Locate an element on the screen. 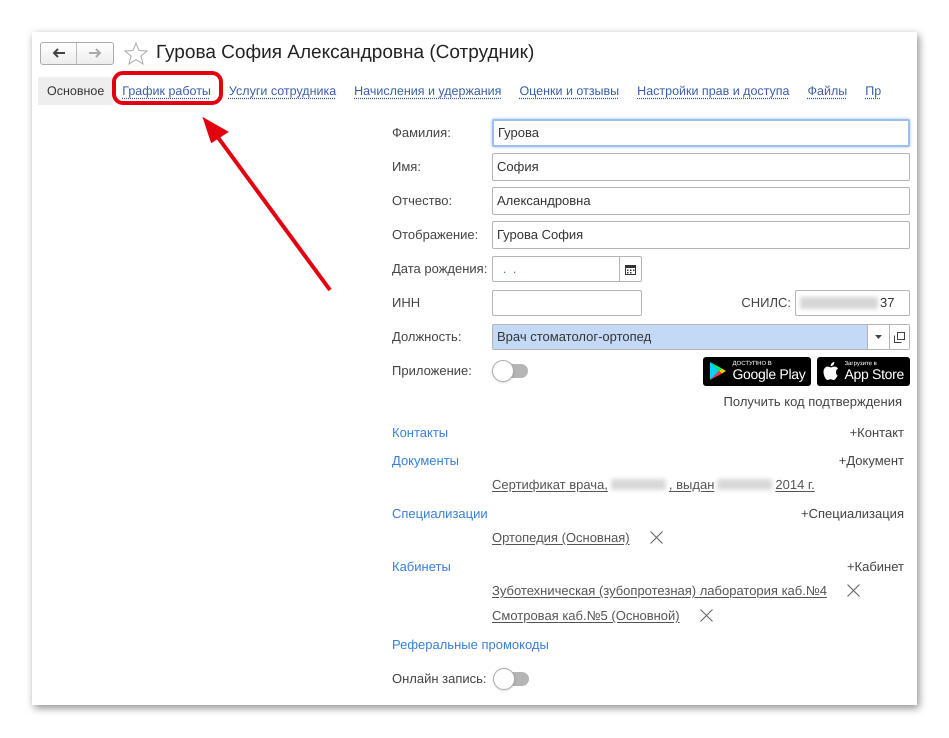 The height and width of the screenshot is (738, 949). tab: Файлы is located at coordinates (827, 91).